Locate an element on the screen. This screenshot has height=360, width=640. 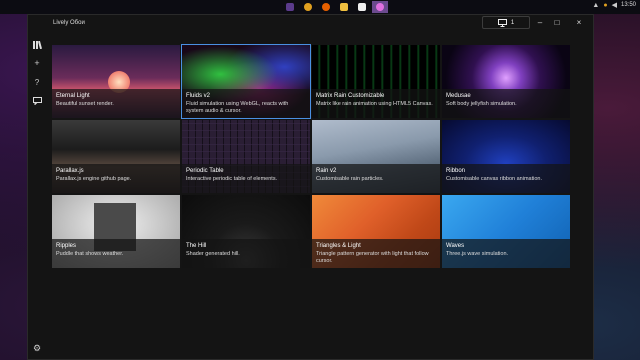
wallpaper-card-medusae: Medusae Soft body jellyfish simulation. is located at coordinates (506, 81).